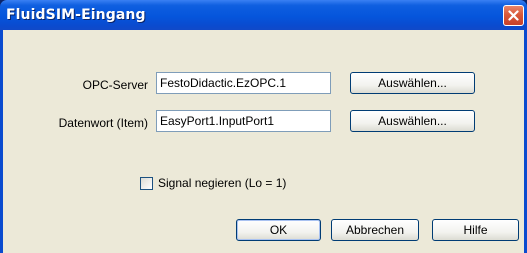 This screenshot has width=527, height=253. I want to click on close-icon, so click(513, 15).